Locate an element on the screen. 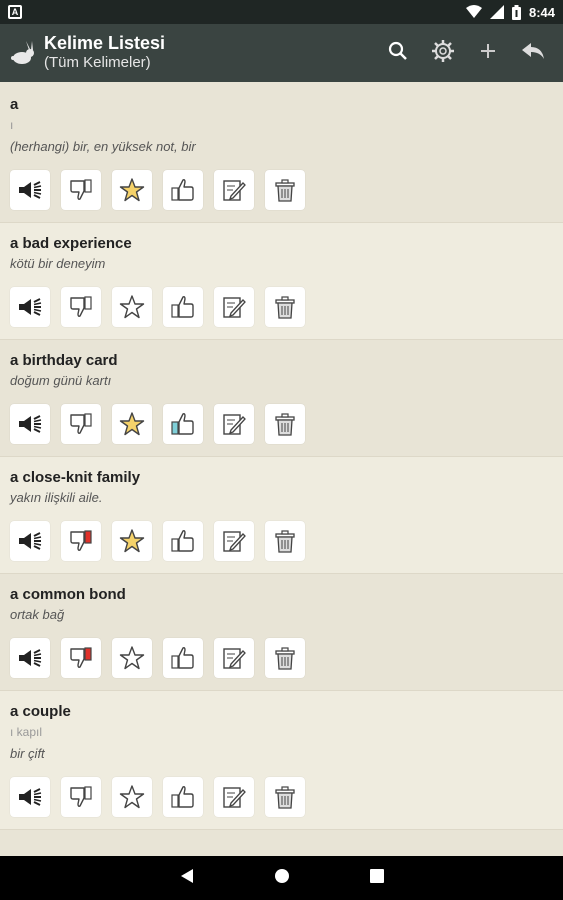  page-subtitle: (Tüm Kelimeler) is located at coordinates (97, 62).